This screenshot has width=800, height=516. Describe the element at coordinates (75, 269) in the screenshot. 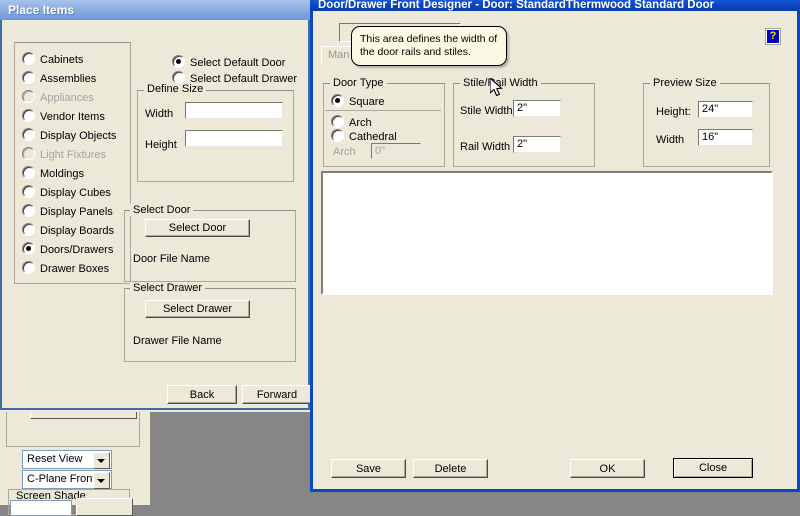

I see `radio-label: Drawer Boxes` at that location.